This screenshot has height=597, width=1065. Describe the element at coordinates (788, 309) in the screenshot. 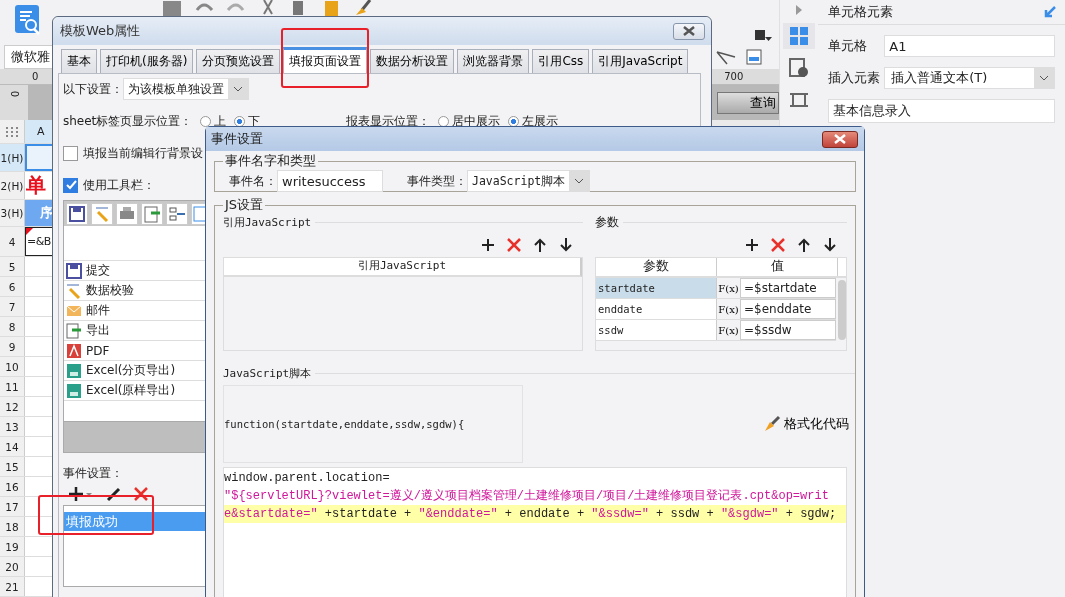

I see `value-field: =$enddate` at that location.